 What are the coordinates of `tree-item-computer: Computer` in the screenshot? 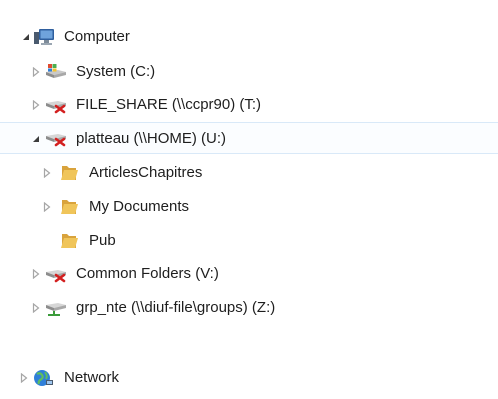 It's located at (249, 37).